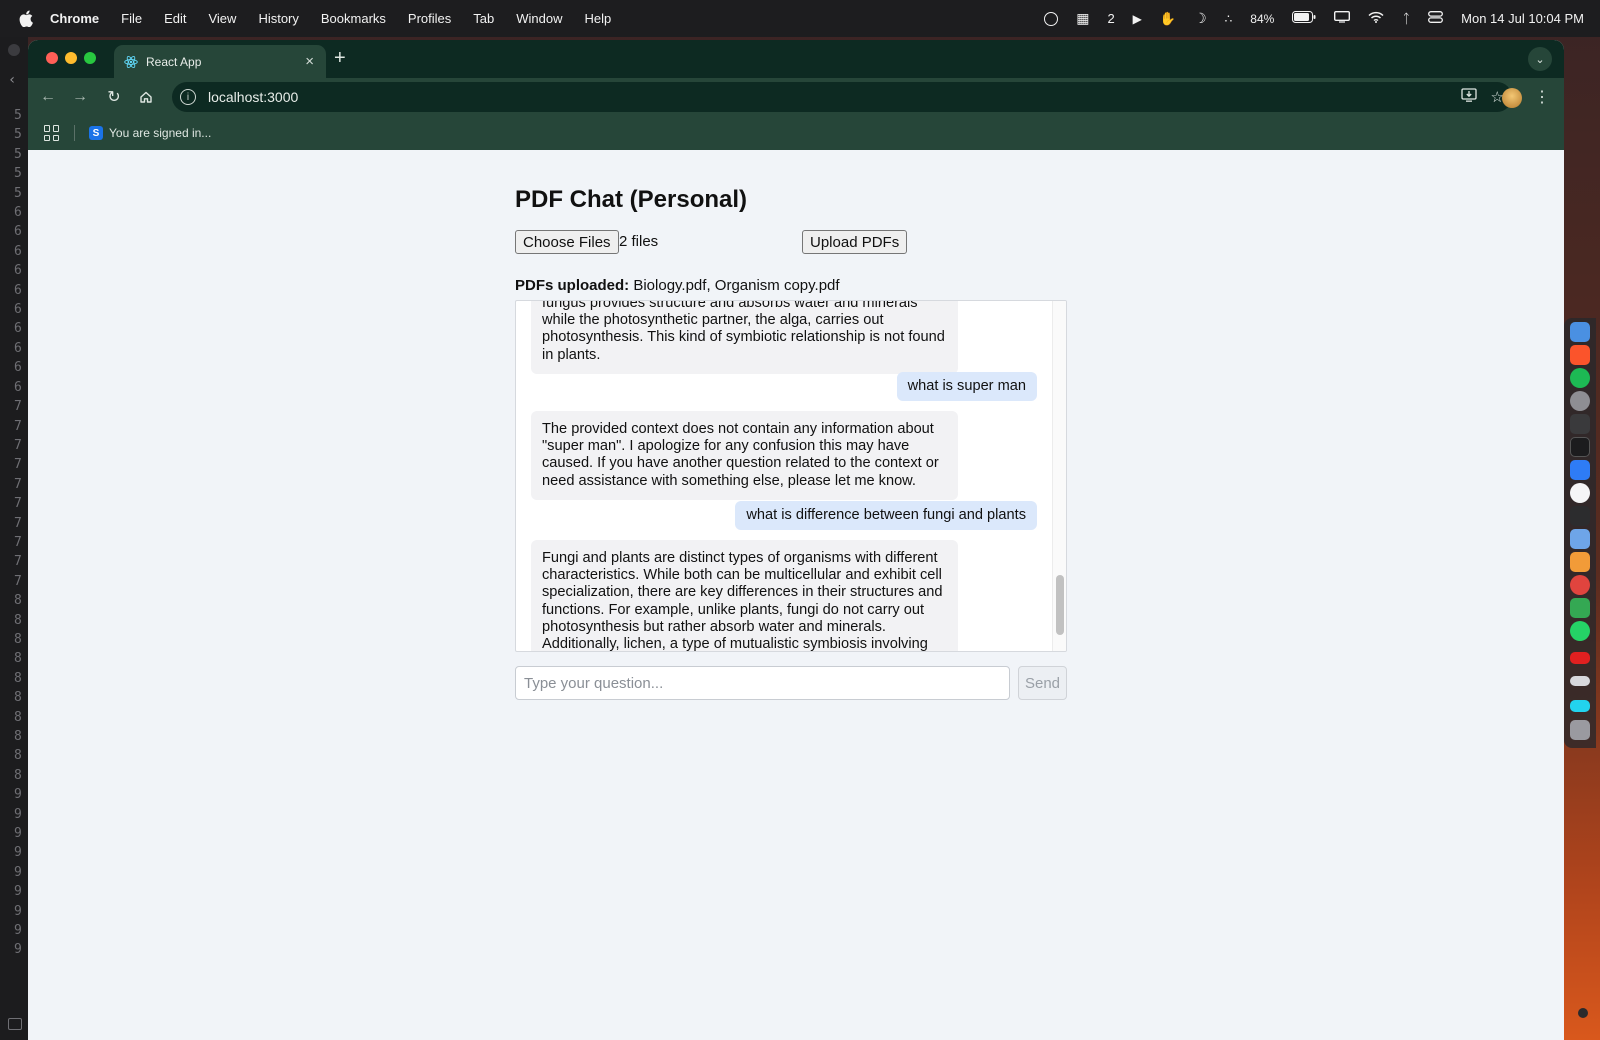 Image resolution: width=1600 pixels, height=1040 pixels. What do you see at coordinates (736, 285) in the screenshot?
I see `uploaded-files-list: Biology.pdf, Organism copy.pdf` at bounding box center [736, 285].